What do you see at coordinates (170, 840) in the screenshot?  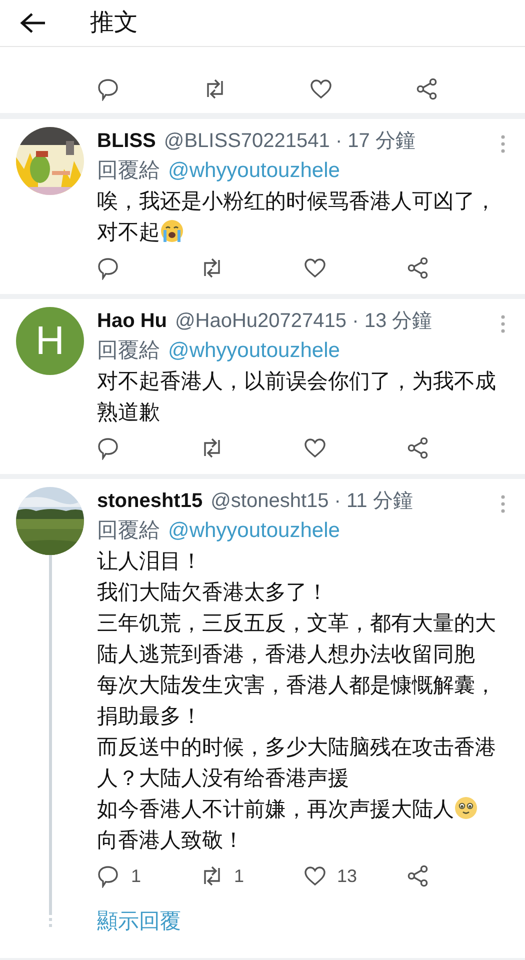 I see `tweet-text: 向香港人致敬！` at bounding box center [170, 840].